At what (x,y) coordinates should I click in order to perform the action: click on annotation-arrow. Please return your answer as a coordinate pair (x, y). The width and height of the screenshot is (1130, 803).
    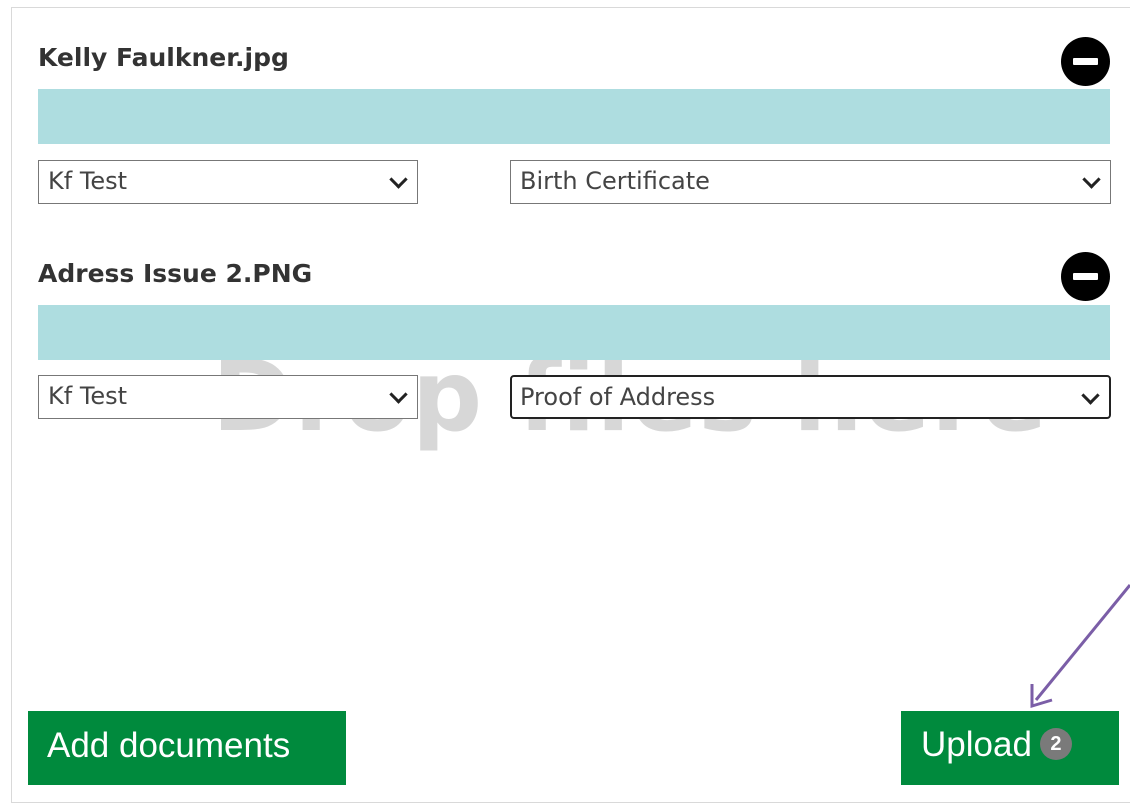
    Looking at the image, I should click on (1080, 646).